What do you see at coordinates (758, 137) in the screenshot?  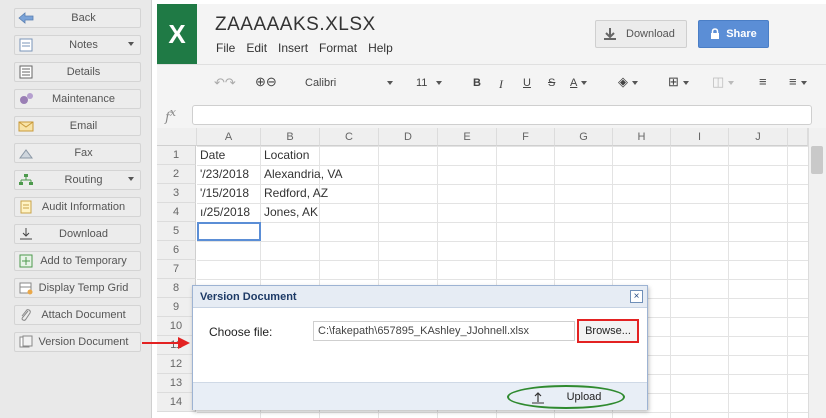 I see `column-header: J` at bounding box center [758, 137].